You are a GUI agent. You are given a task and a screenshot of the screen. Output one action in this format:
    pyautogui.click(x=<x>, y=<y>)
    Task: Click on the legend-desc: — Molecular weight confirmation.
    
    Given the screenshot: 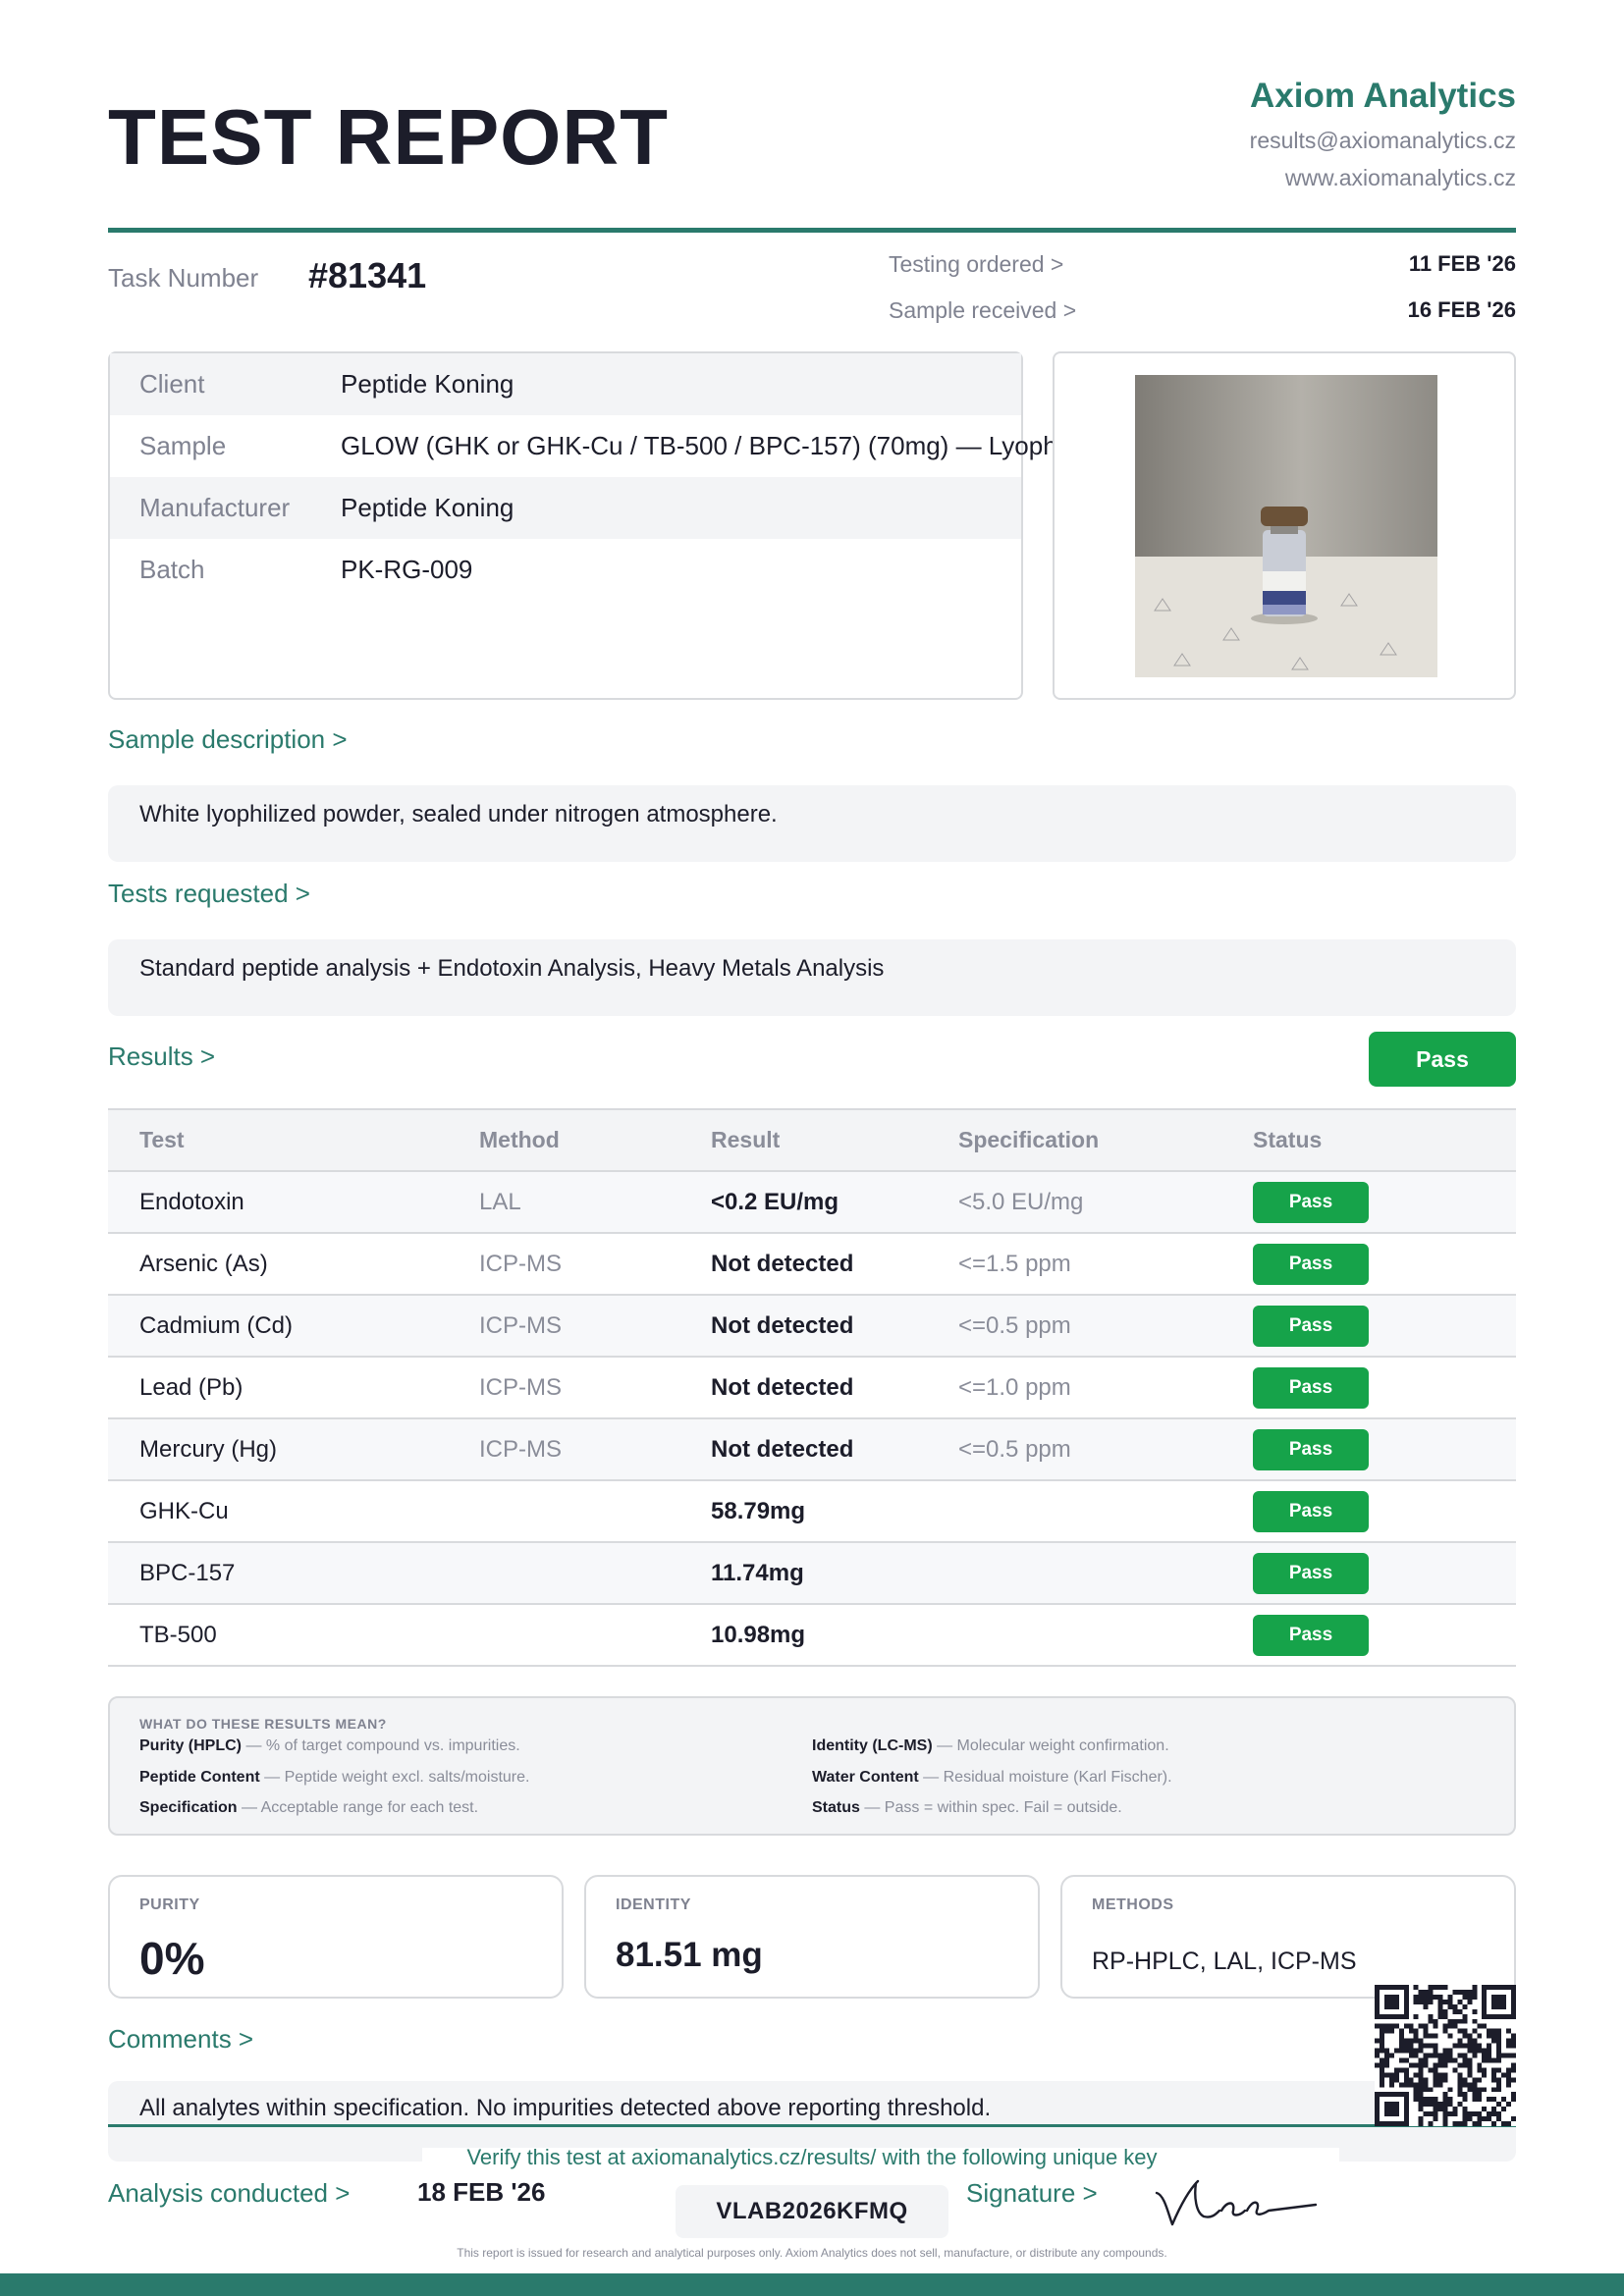 What is the action you would take?
    pyautogui.click(x=1050, y=1745)
    